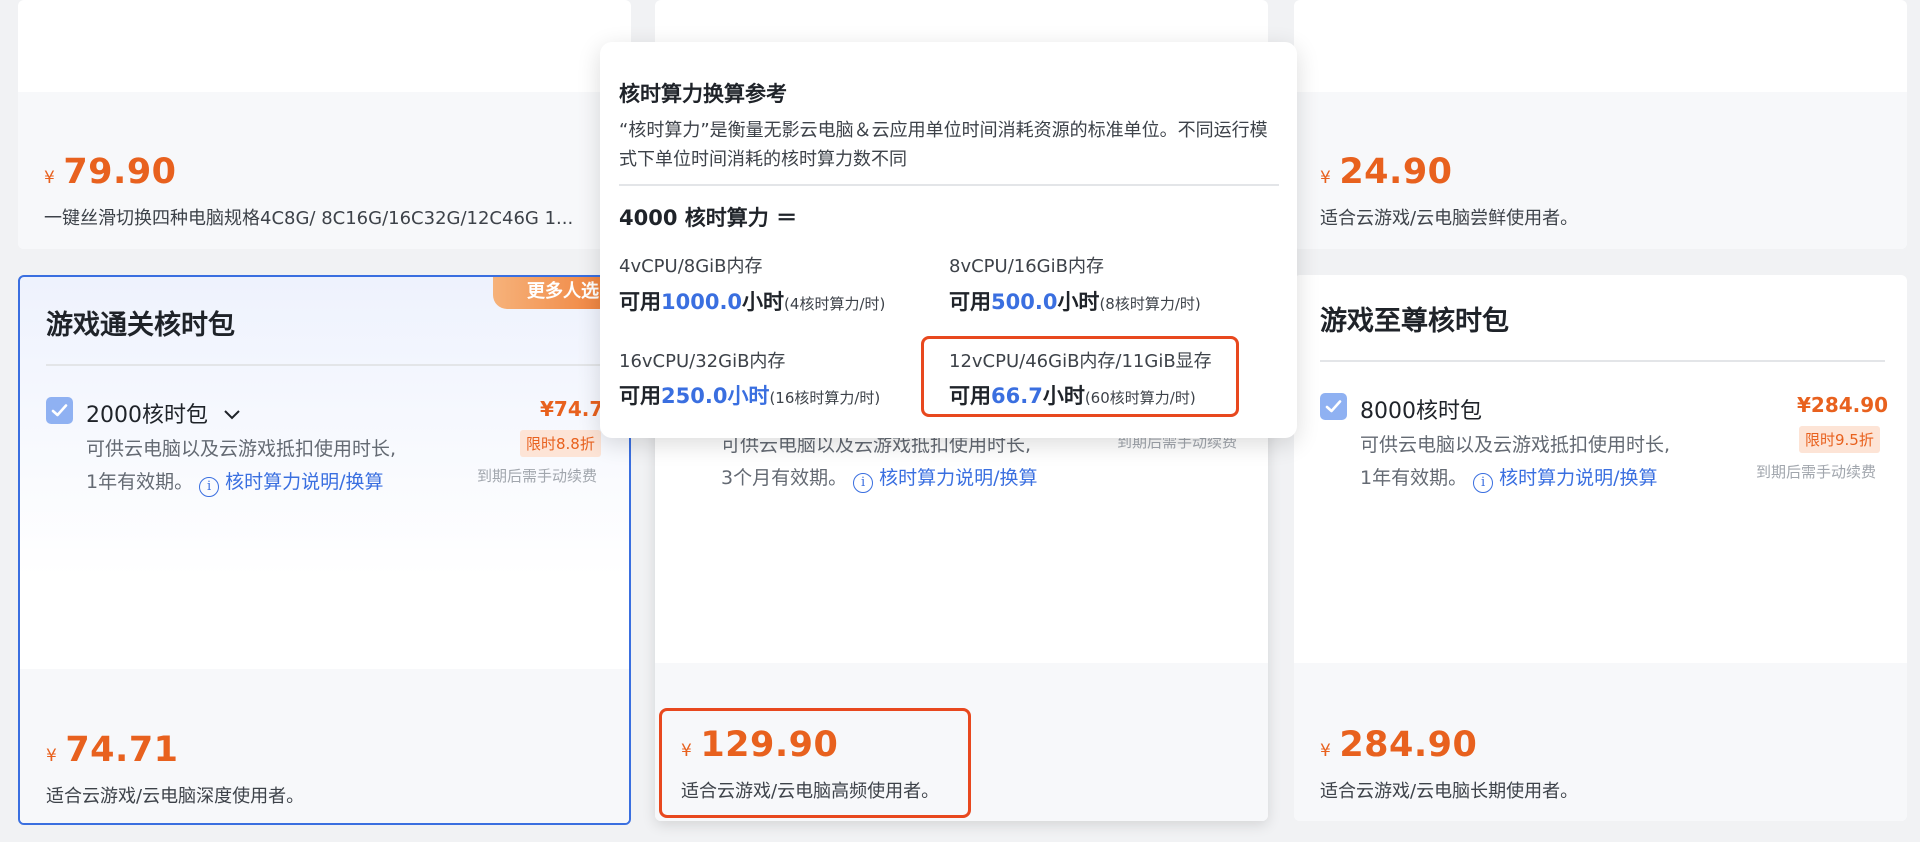  What do you see at coordinates (703, 94) in the screenshot?
I see `popover-title: 核时算力换算参考` at bounding box center [703, 94].